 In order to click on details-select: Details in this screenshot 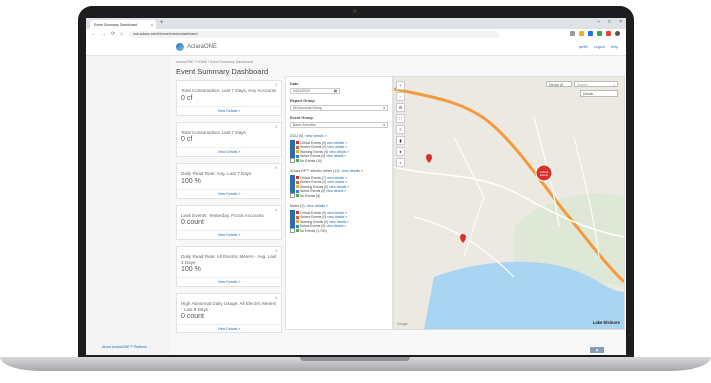, I will do `click(599, 93)`.